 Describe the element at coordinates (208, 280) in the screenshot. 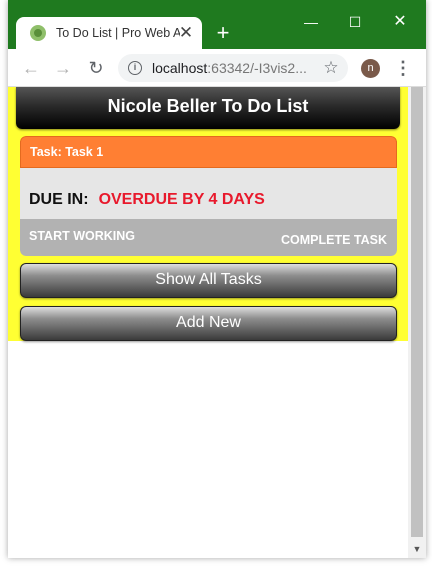

I see `show-all-tasks-button: Show All Tasks` at that location.